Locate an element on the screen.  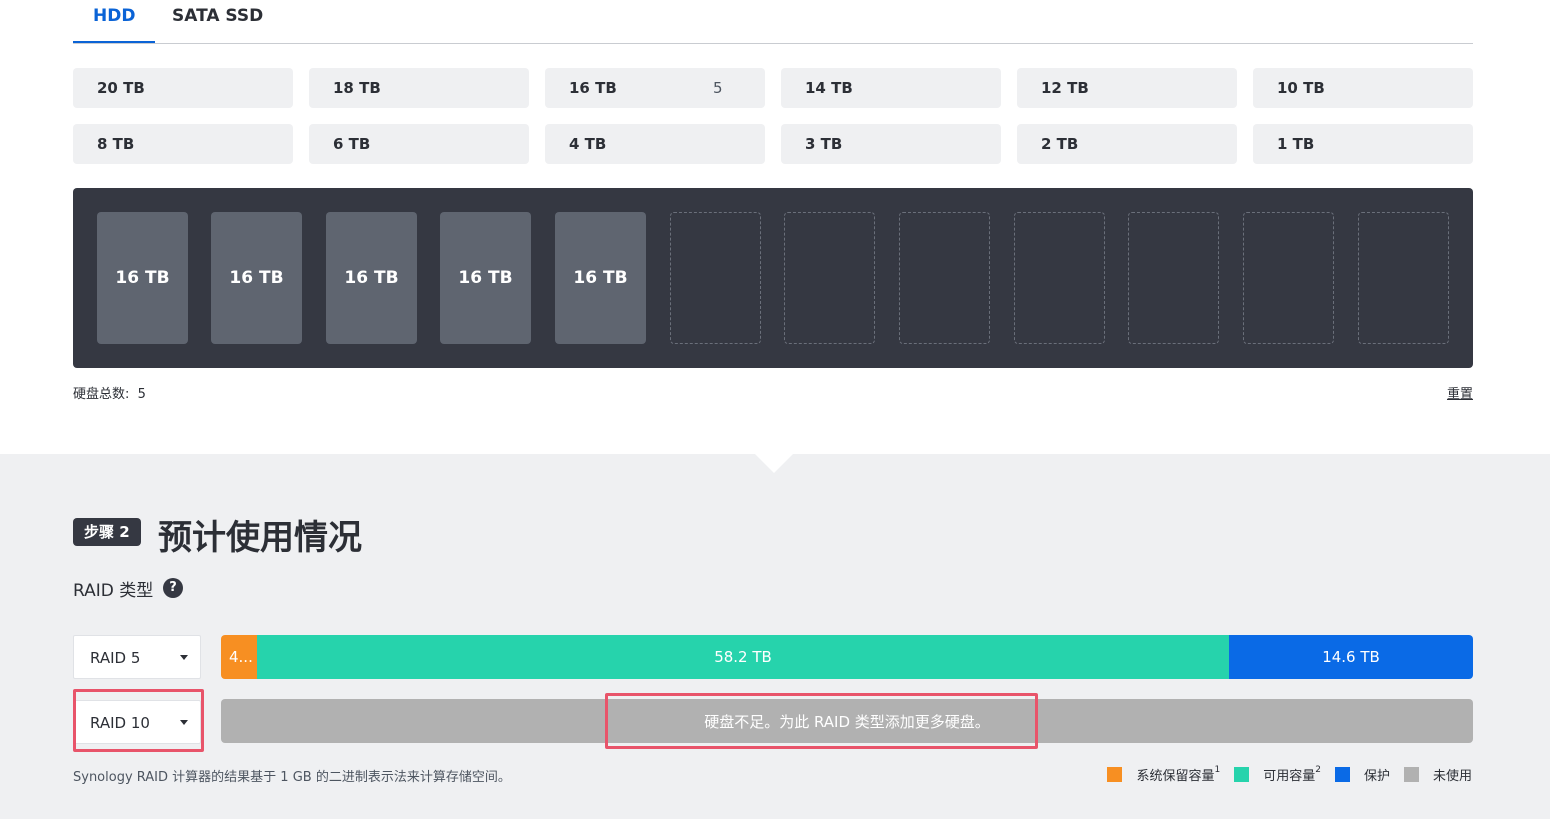
capacity-button-10tb: 10 TB is located at coordinates (1363, 88).